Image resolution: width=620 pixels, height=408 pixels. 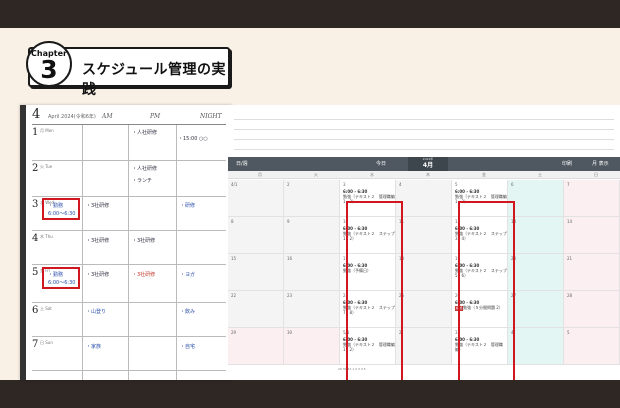 What do you see at coordinates (536, 198) in the screenshot?
I see `calendar-day-cell: 6` at bounding box center [536, 198].